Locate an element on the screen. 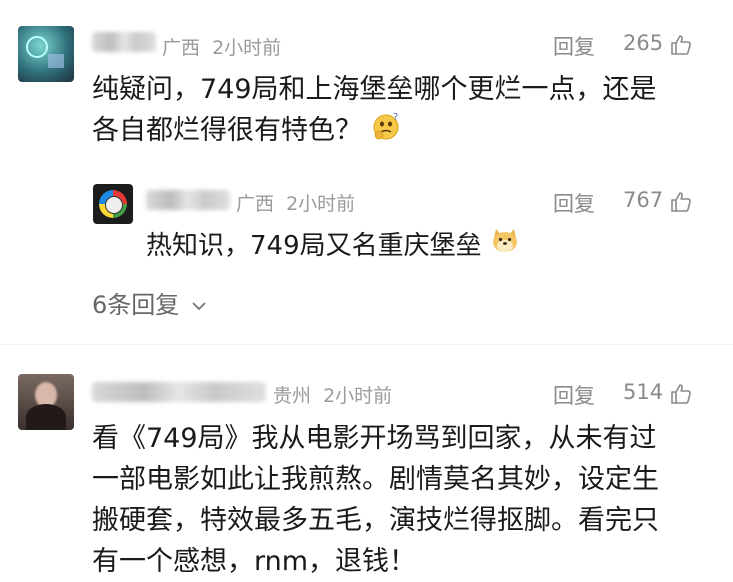  like-count: 767 is located at coordinates (643, 200).